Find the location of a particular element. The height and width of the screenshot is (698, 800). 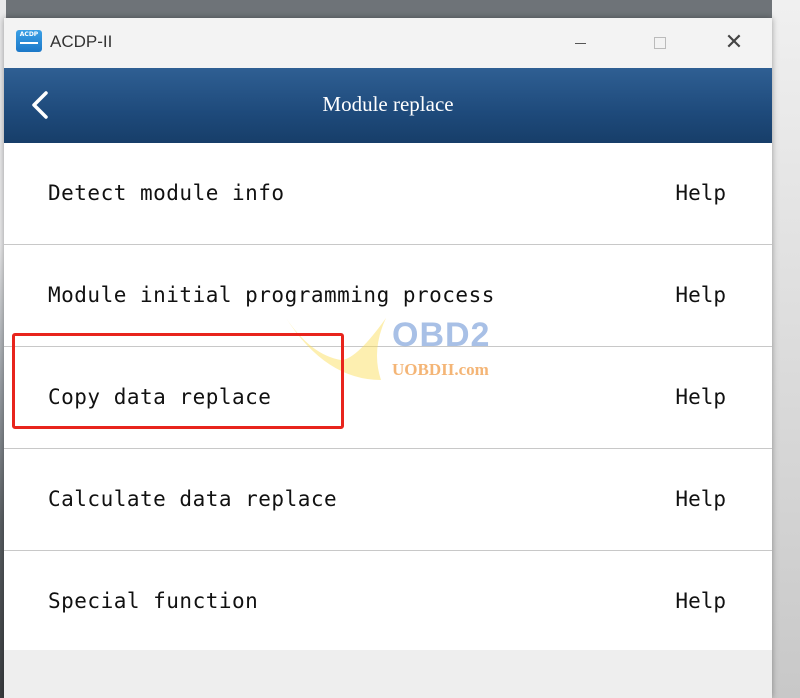

menu-item-calculate-data-replace: Calculate data replace Help is located at coordinates (388, 500).